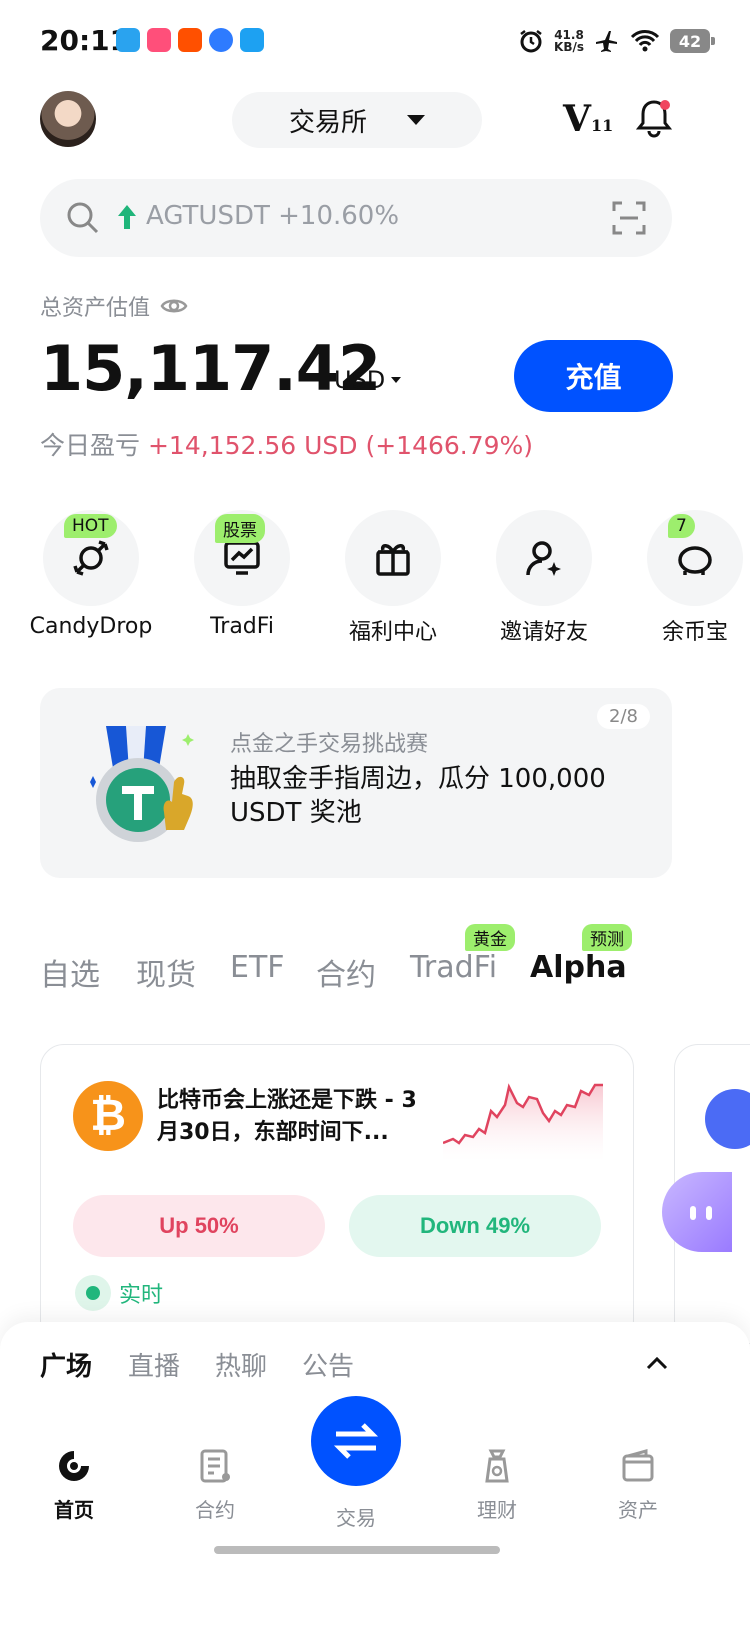 The width and height of the screenshot is (750, 1650). Describe the element at coordinates (569, 47) in the screenshot. I see `net-speed-unit: KB/s` at that location.